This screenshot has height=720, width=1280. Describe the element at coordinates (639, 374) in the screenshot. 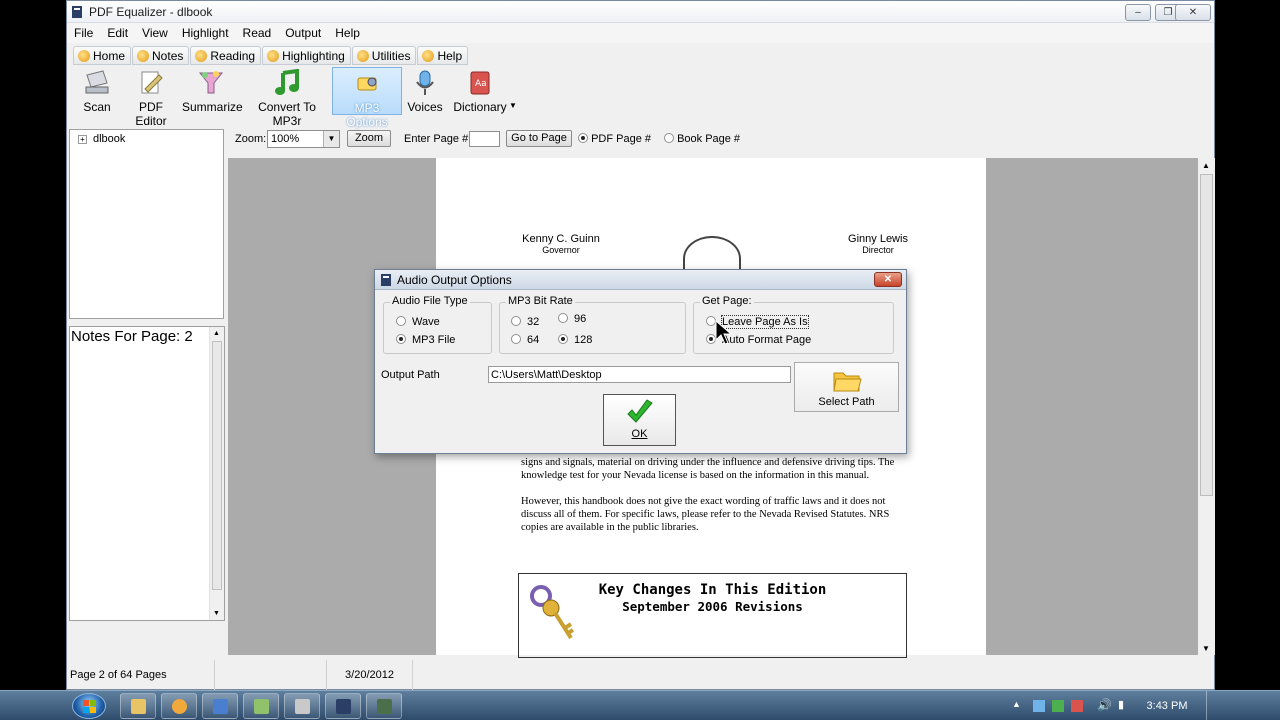

I see `output-path-input` at that location.